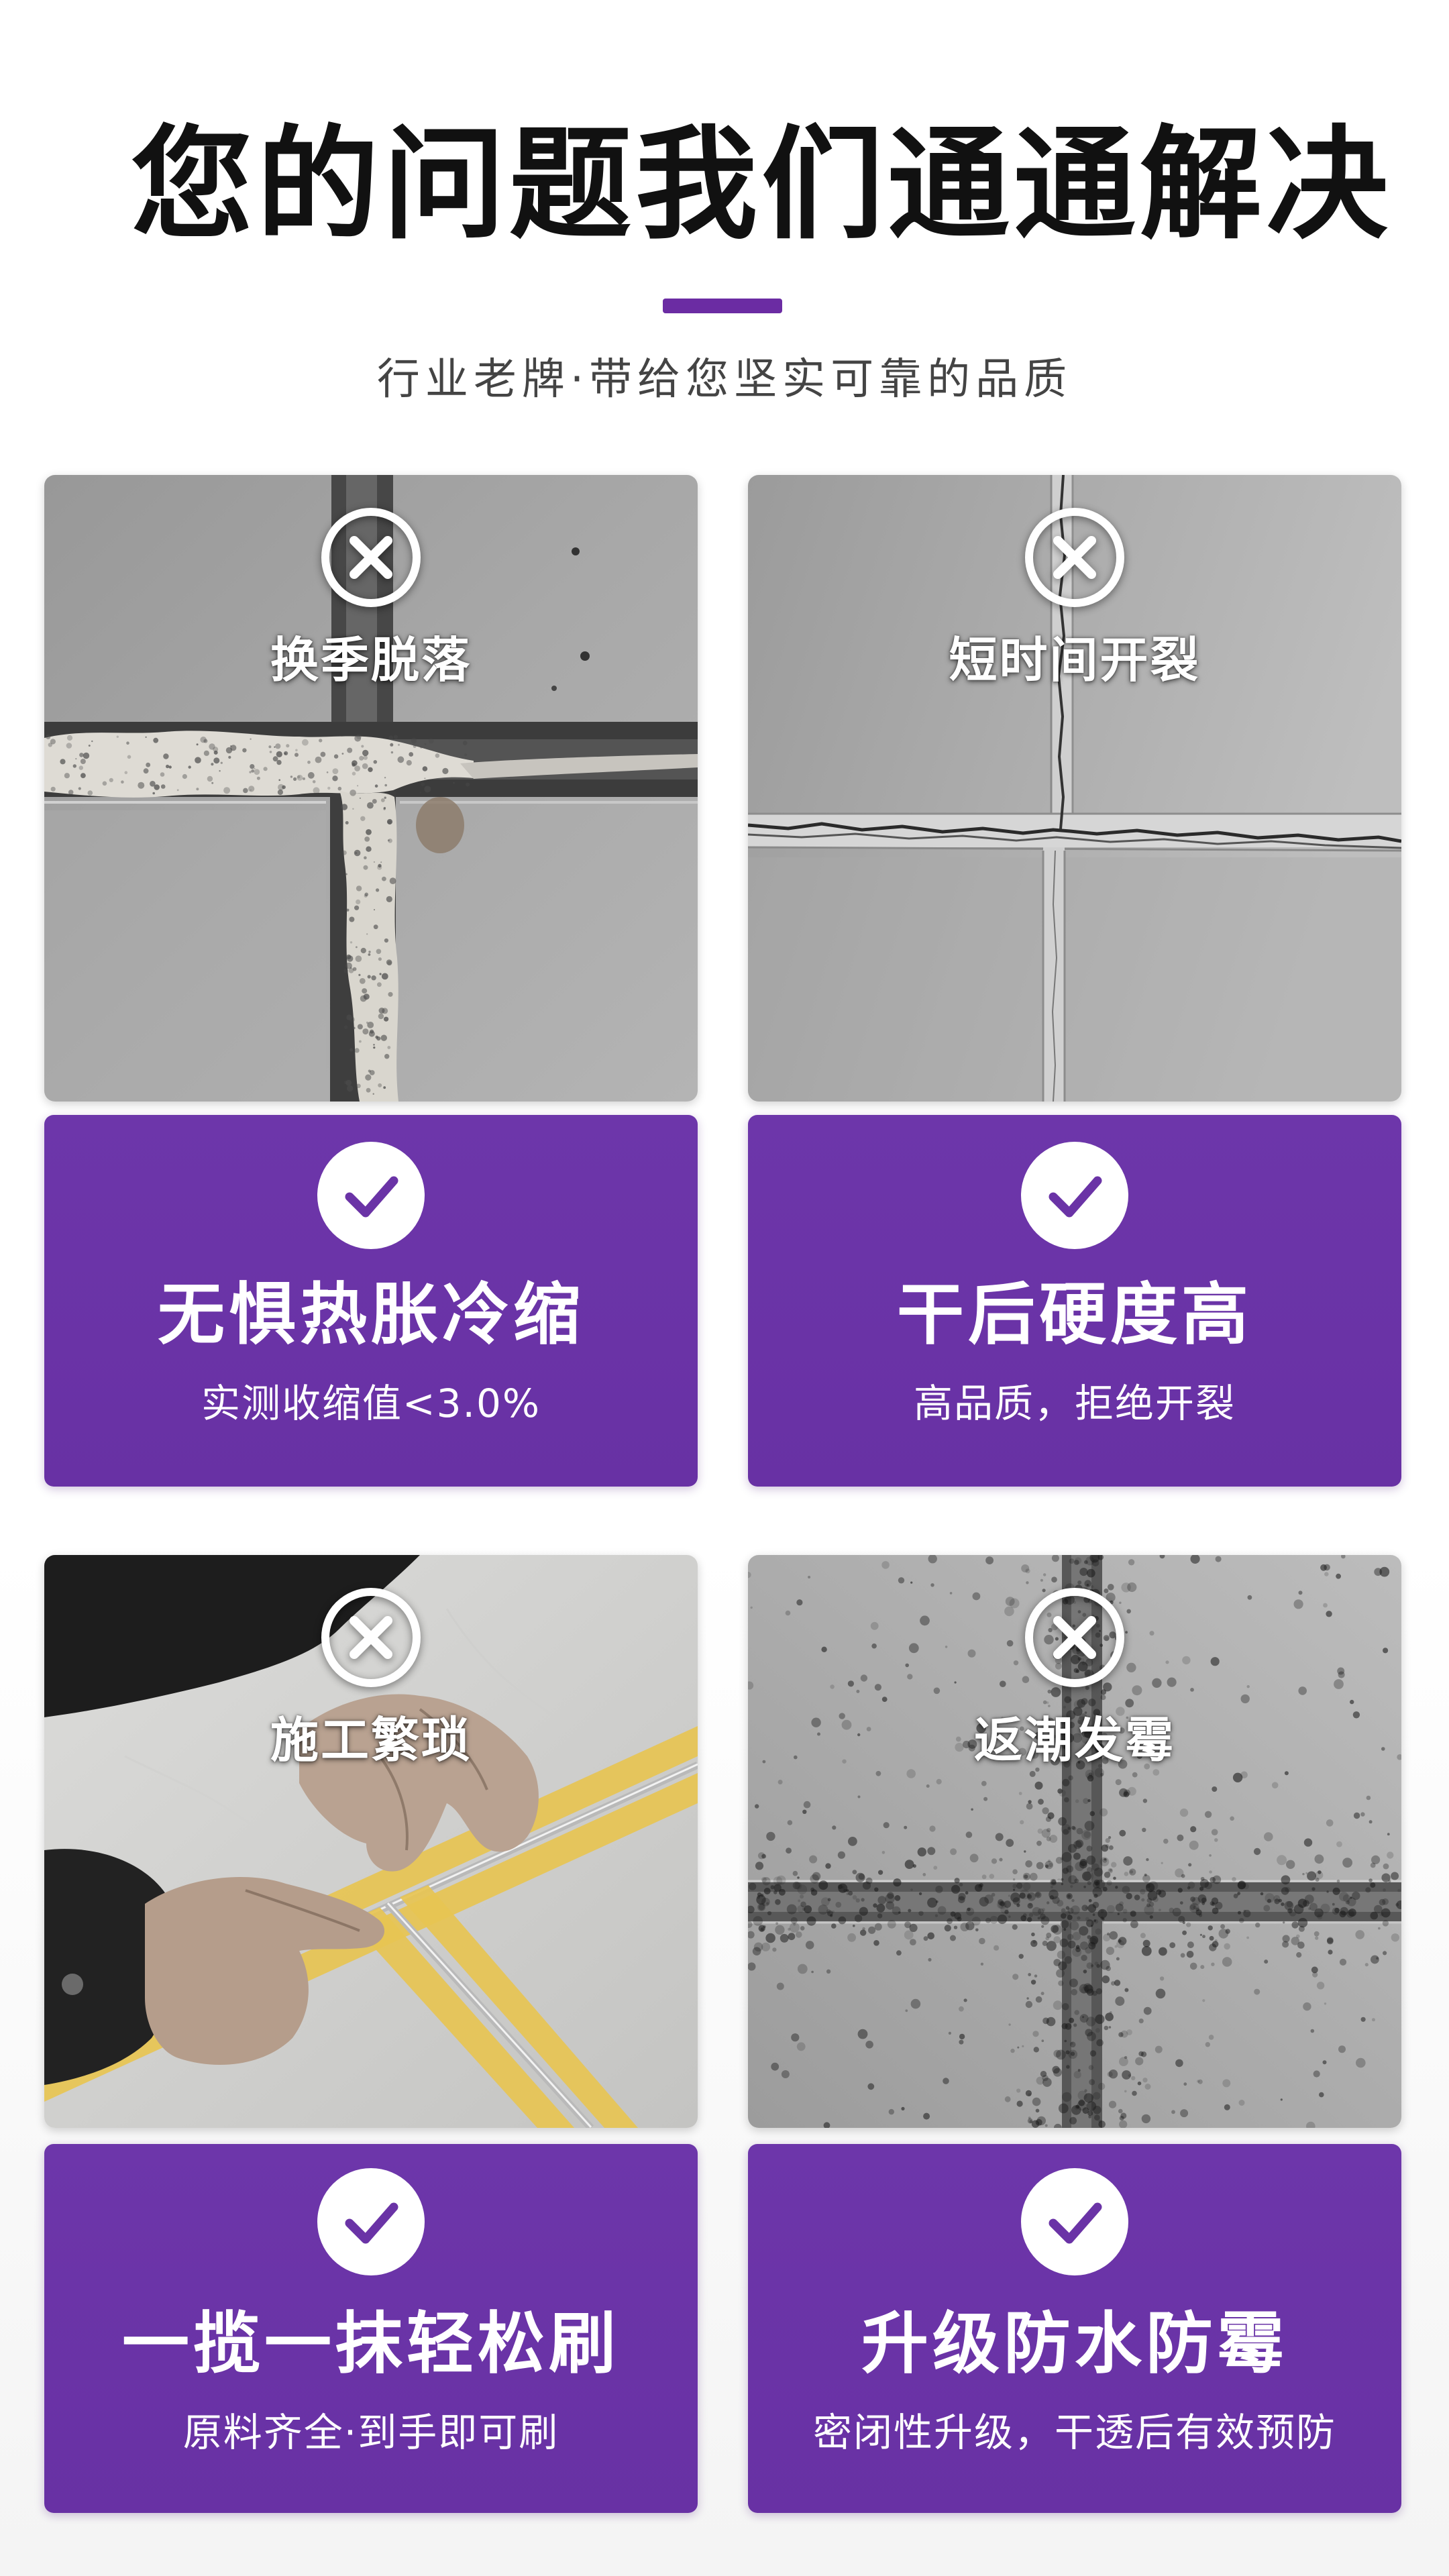  What do you see at coordinates (761, 184) in the screenshot?
I see `page-title: 您的问题我们通通解决` at bounding box center [761, 184].